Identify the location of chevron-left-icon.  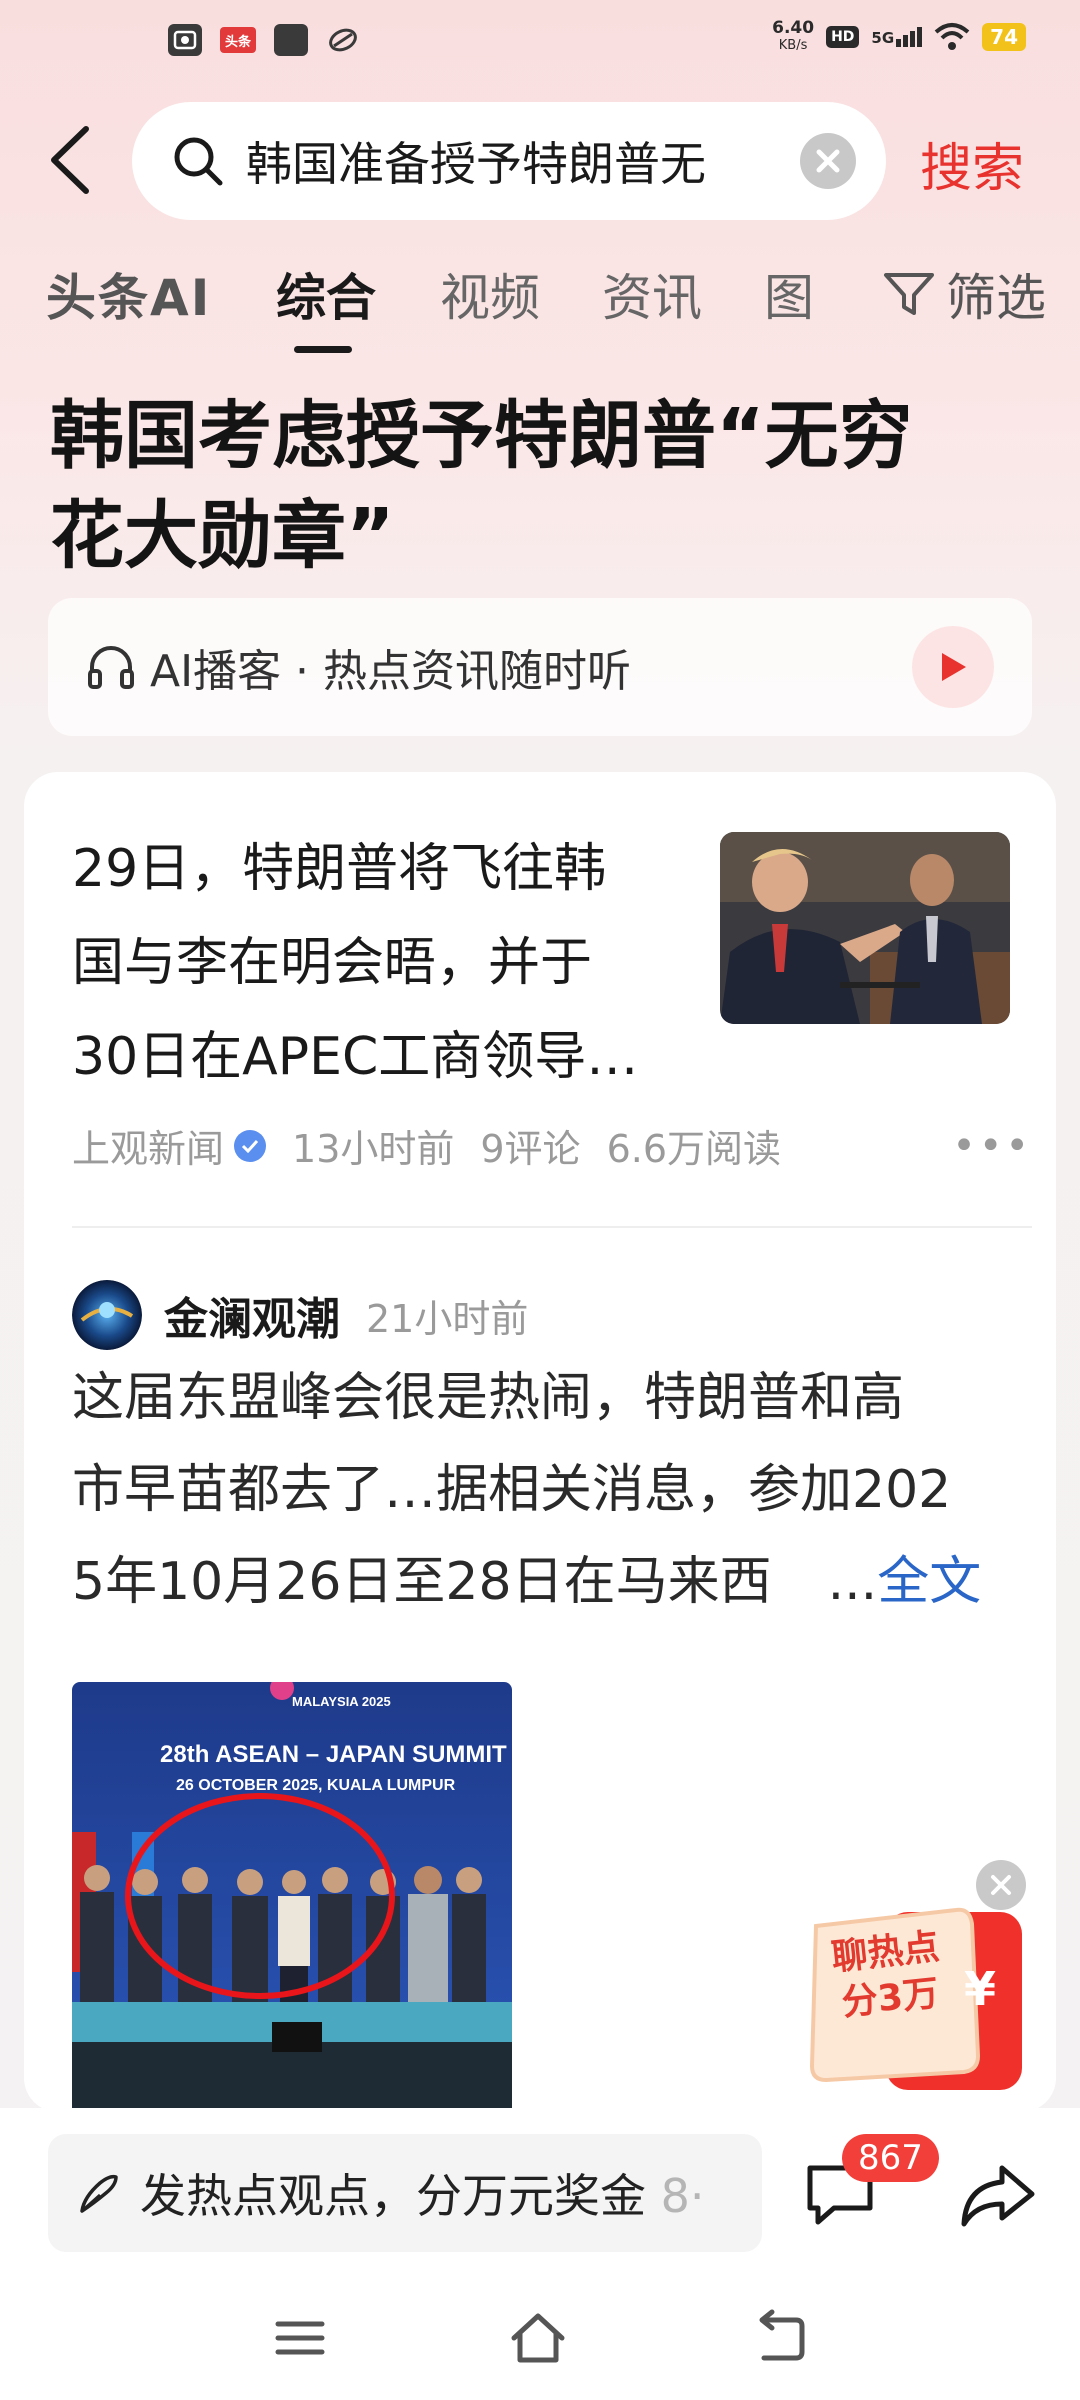
(70, 160).